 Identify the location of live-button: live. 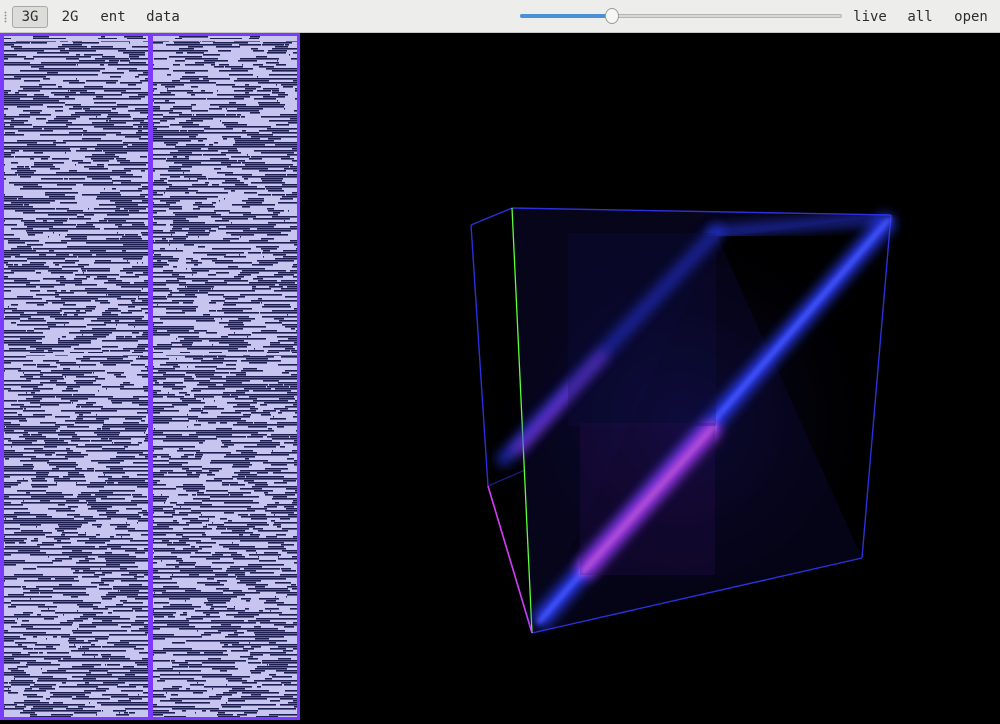
(870, 17).